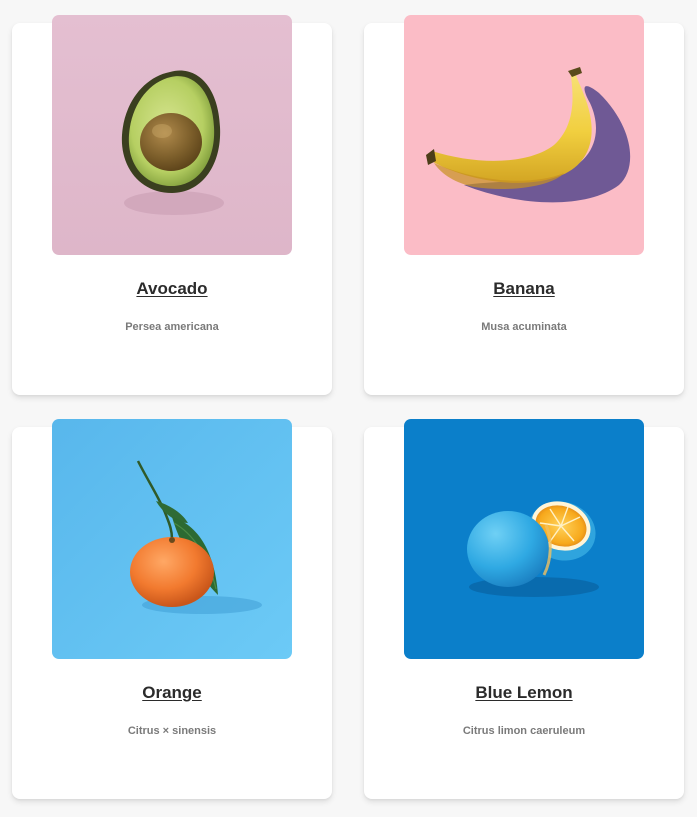 The width and height of the screenshot is (697, 817). I want to click on blue-lemon-photo, so click(524, 539).